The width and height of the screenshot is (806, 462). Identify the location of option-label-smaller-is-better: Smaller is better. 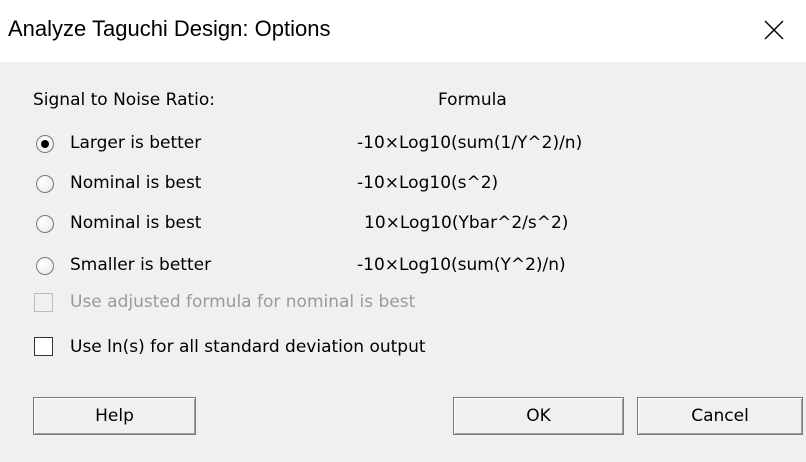
(140, 265).